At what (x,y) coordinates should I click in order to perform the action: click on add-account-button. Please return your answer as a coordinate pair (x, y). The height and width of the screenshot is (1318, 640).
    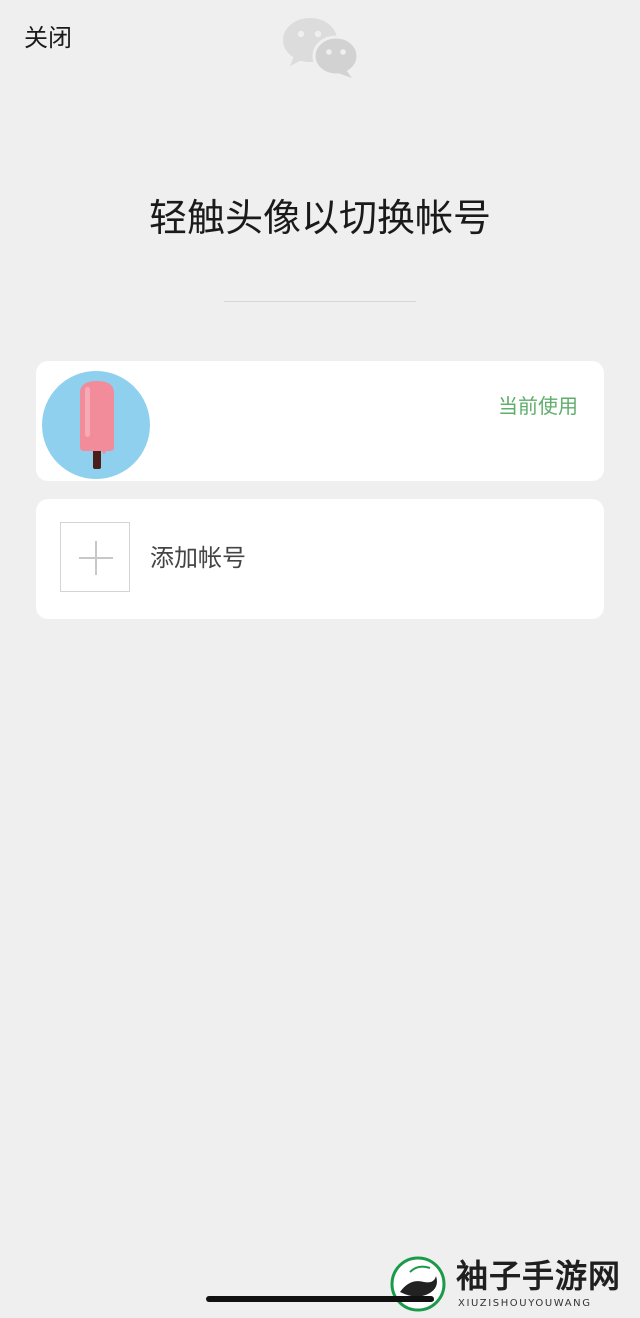
    Looking at the image, I should click on (95, 557).